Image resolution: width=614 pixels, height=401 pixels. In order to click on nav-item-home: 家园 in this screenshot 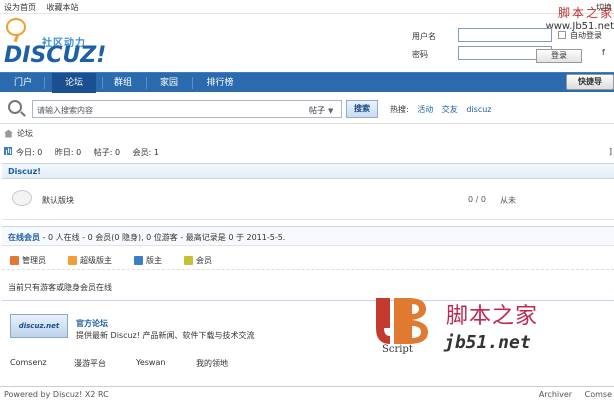, I will do `click(169, 83)`.